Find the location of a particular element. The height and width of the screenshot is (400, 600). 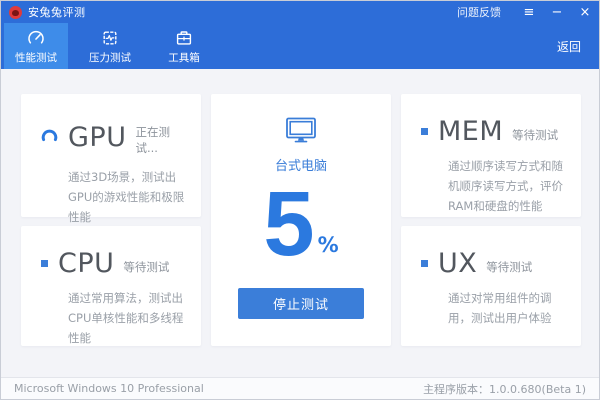

loading-spinner-icon is located at coordinates (49, 137).